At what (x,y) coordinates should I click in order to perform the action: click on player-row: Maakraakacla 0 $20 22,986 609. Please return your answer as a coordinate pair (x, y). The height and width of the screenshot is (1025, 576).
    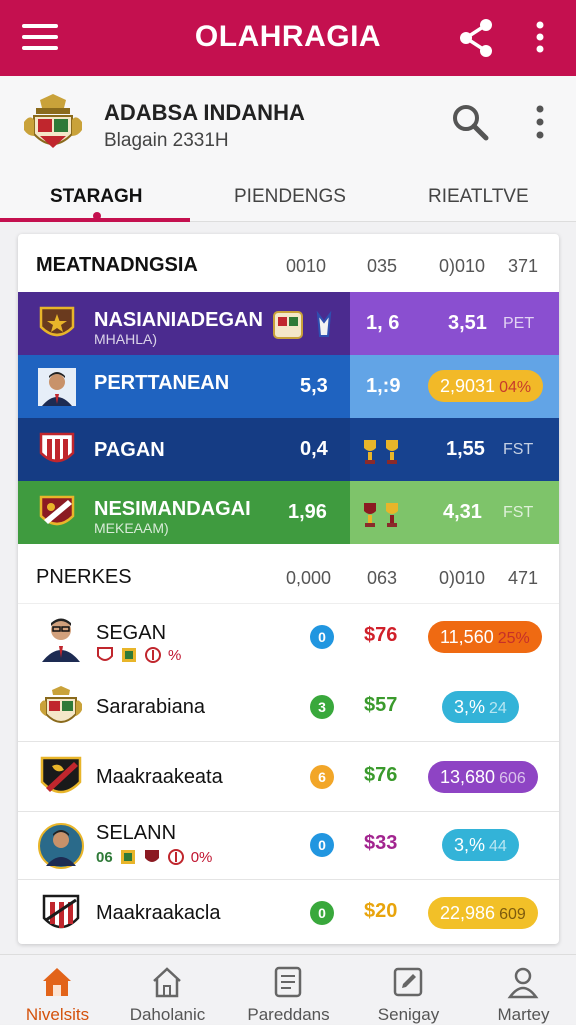
    Looking at the image, I should click on (288, 912).